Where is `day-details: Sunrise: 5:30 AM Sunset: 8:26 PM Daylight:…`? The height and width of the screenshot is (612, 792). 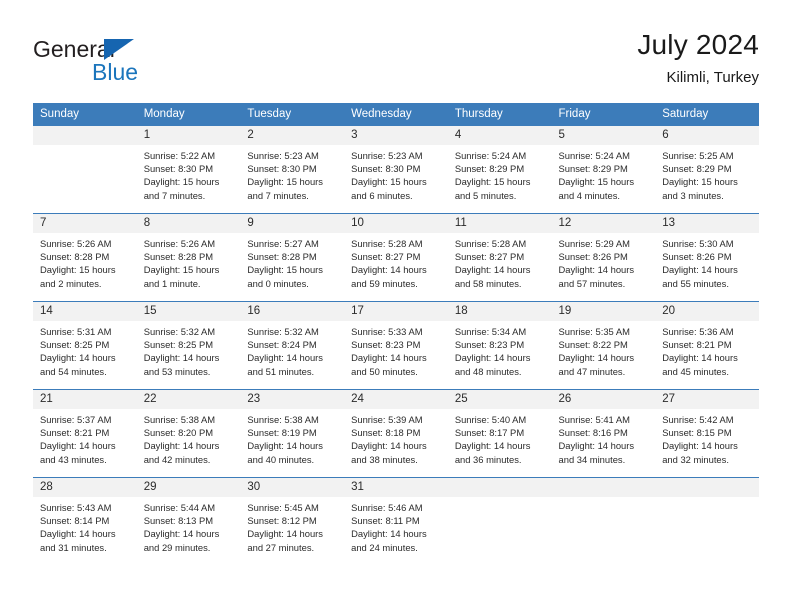 day-details: Sunrise: 5:30 AM Sunset: 8:26 PM Daylight:… is located at coordinates (707, 261).